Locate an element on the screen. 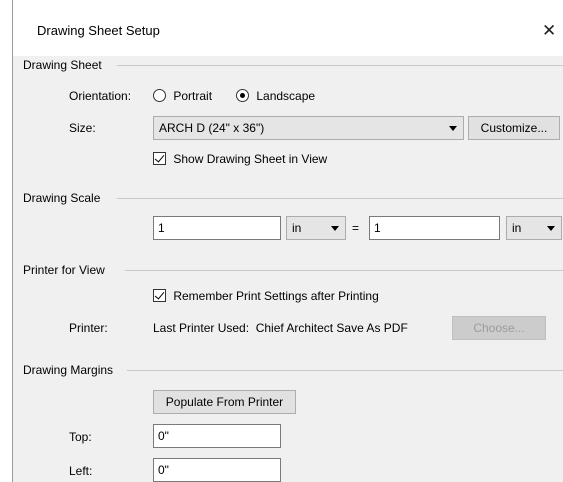 The image size is (563, 482). scale-left-unit-value: in is located at coordinates (297, 228).